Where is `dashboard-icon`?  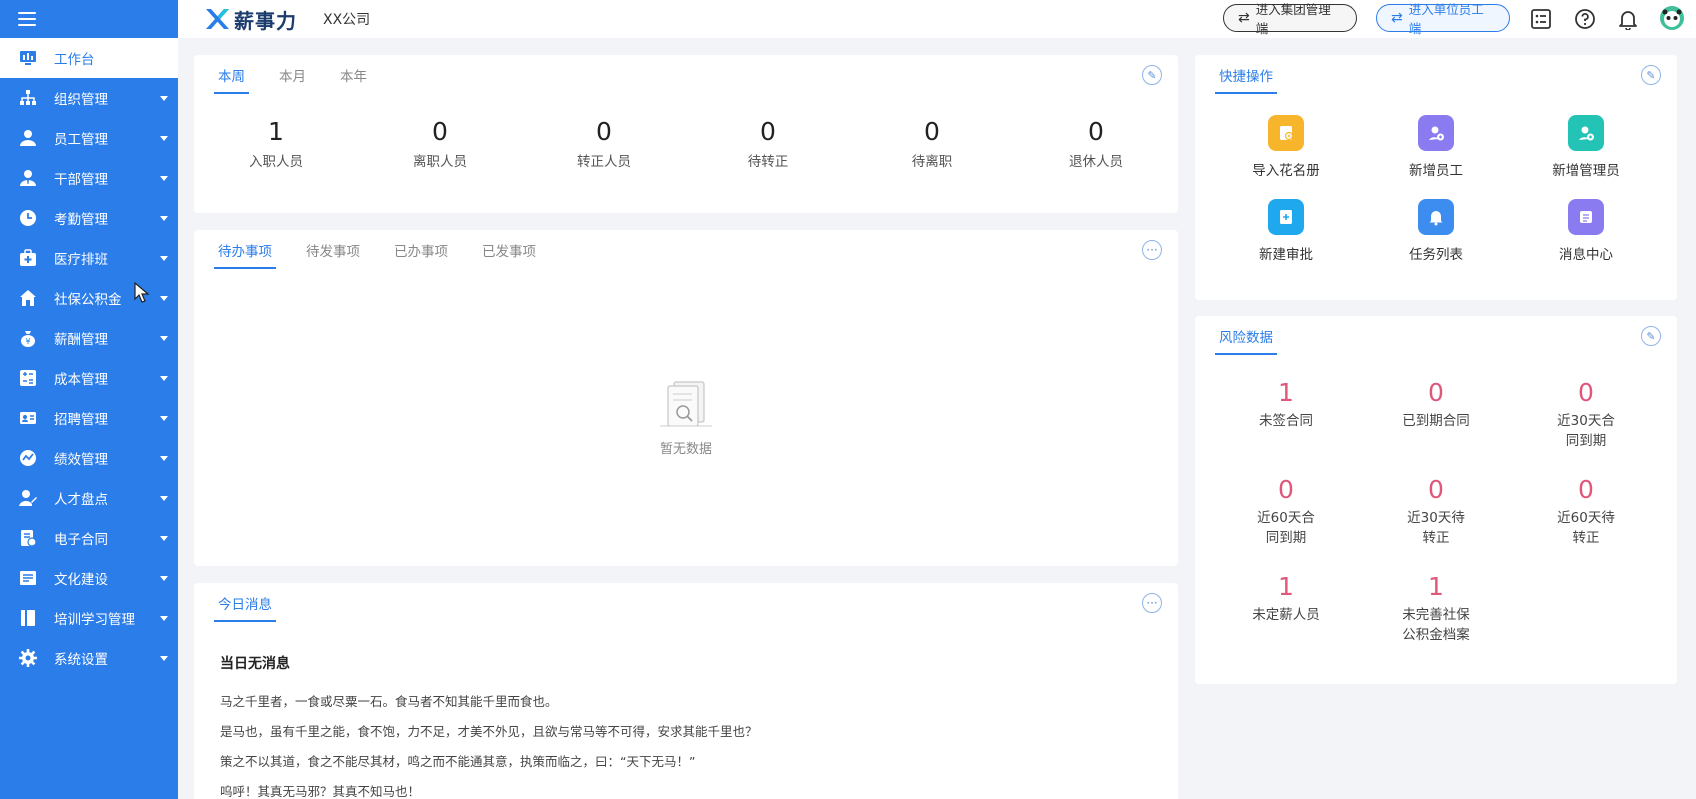
dashboard-icon is located at coordinates (28, 58).